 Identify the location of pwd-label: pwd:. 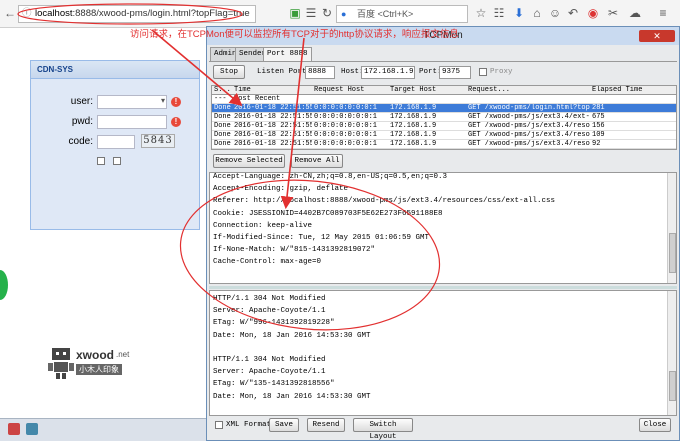
(82, 121).